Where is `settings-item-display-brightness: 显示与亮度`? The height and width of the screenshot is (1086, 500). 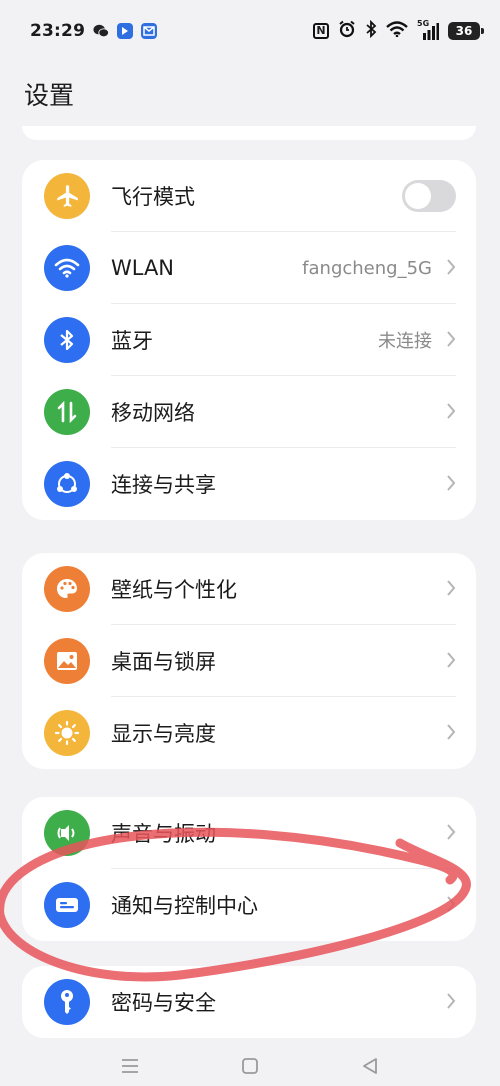 settings-item-display-brightness: 显示与亮度 is located at coordinates (249, 733).